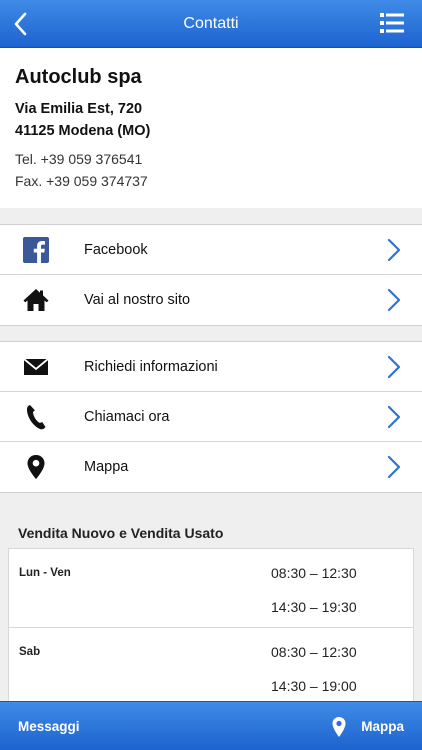 Image resolution: width=422 pixels, height=750 pixels. I want to click on map-row: Mappa, so click(211, 467).